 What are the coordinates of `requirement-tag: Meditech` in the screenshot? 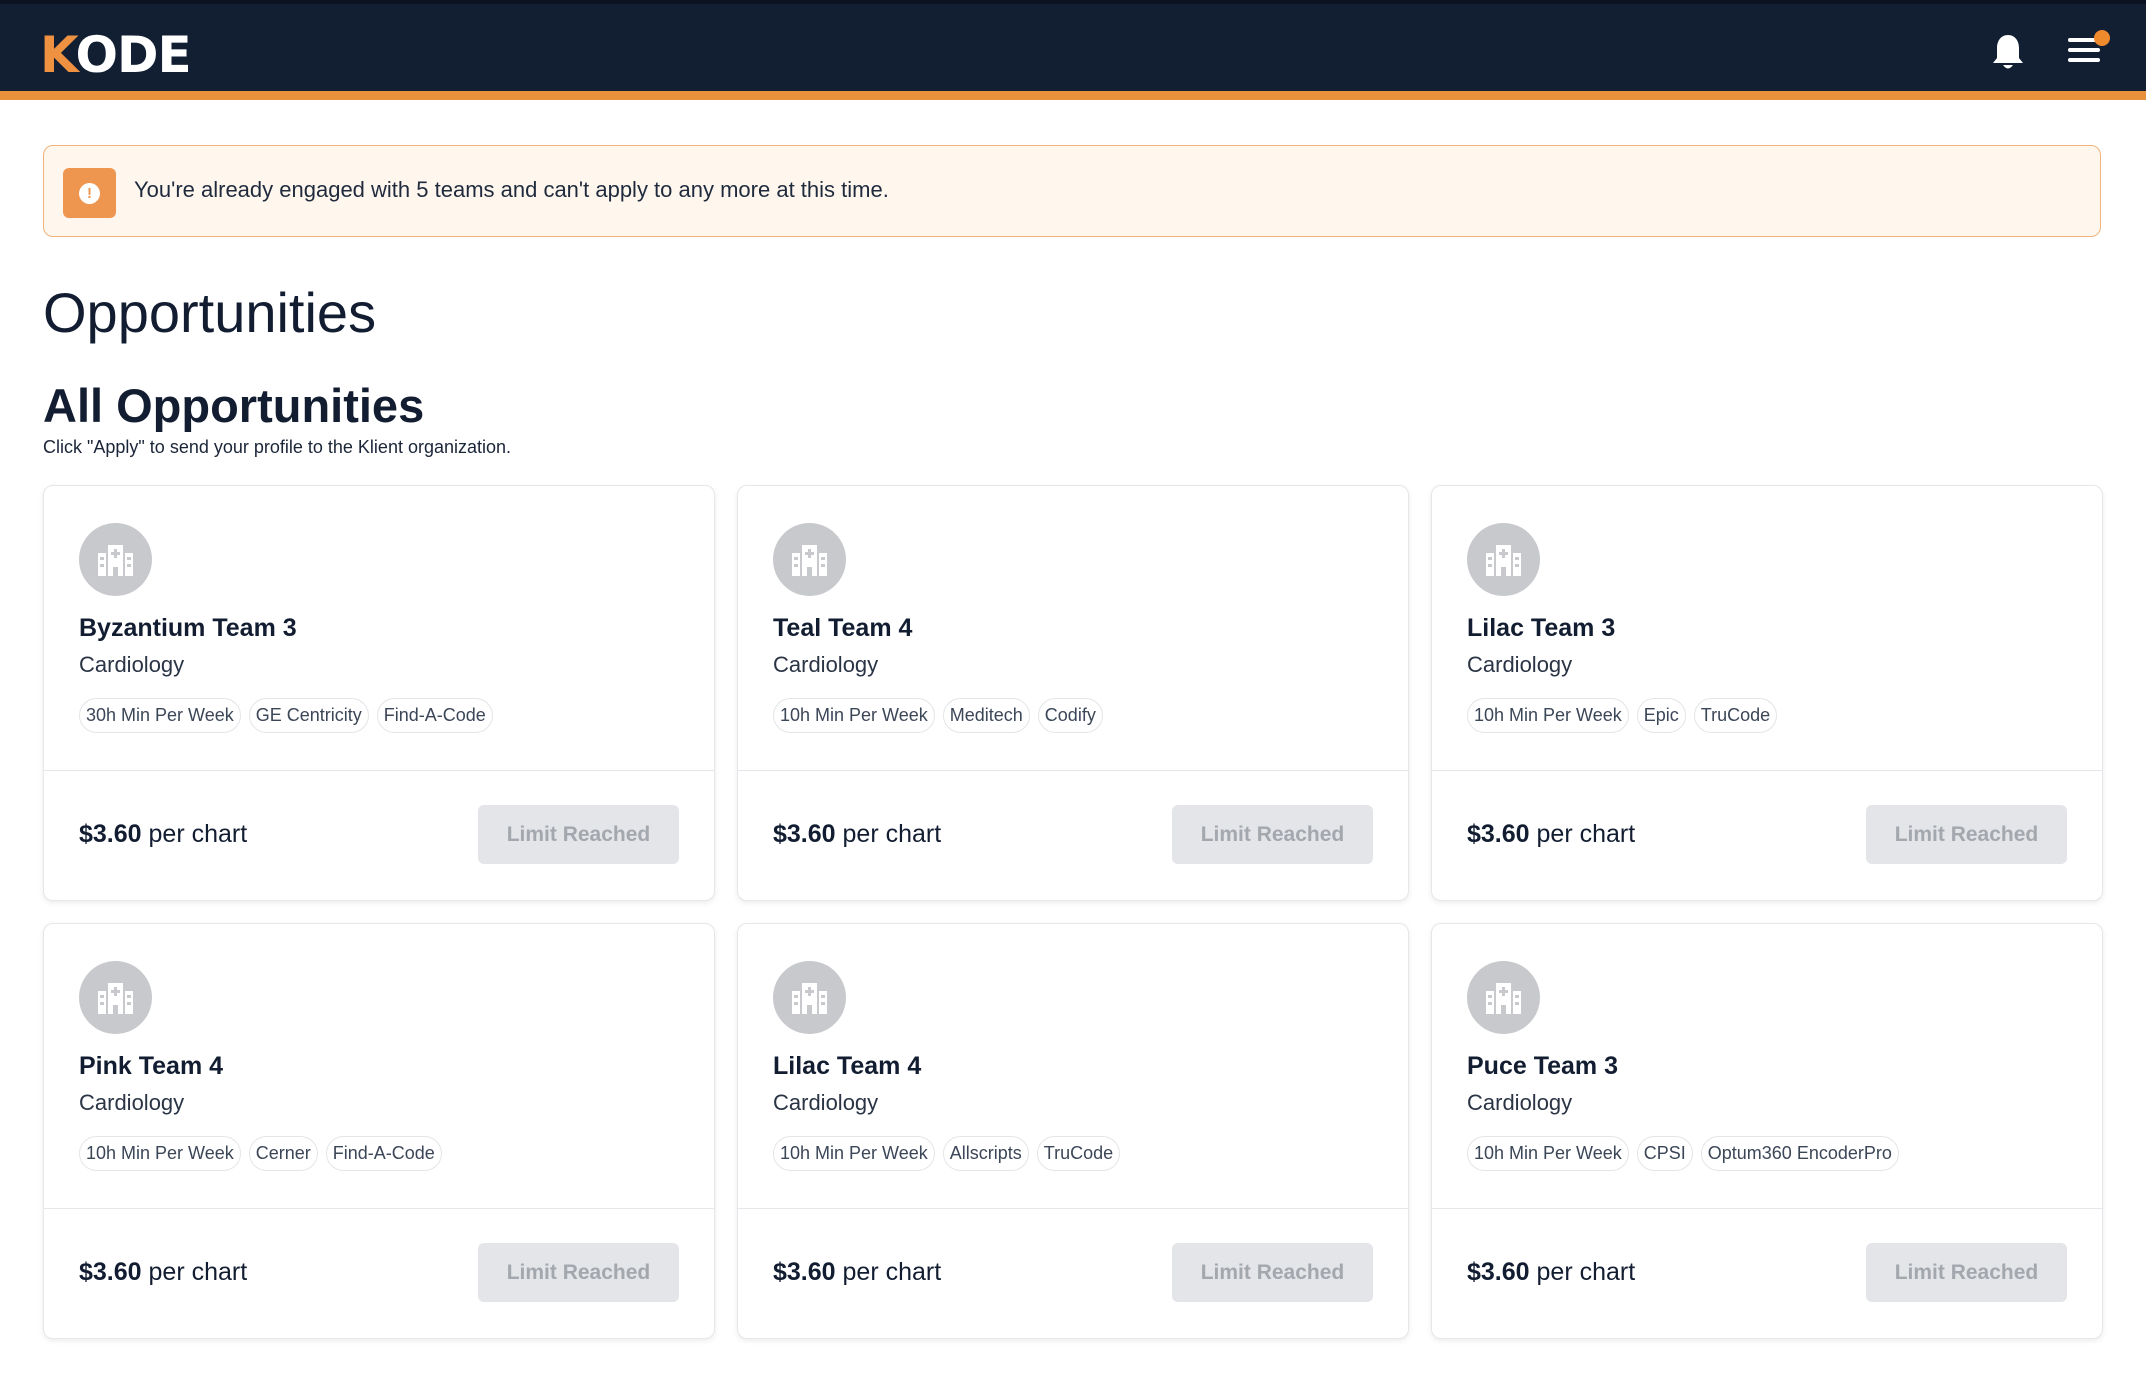 It's located at (986, 715).